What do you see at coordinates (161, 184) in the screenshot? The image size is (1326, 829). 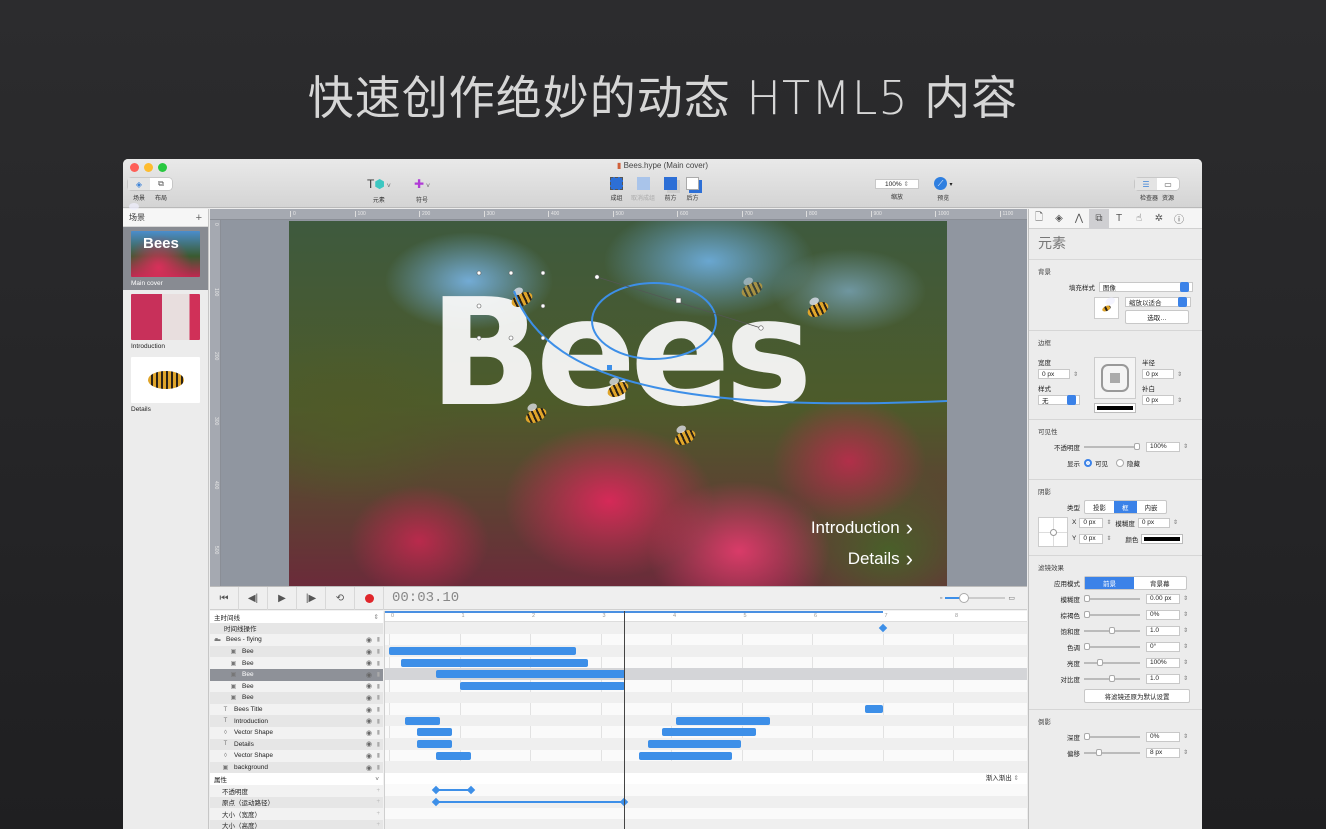 I see `layout-view-button: ⧉` at bounding box center [161, 184].